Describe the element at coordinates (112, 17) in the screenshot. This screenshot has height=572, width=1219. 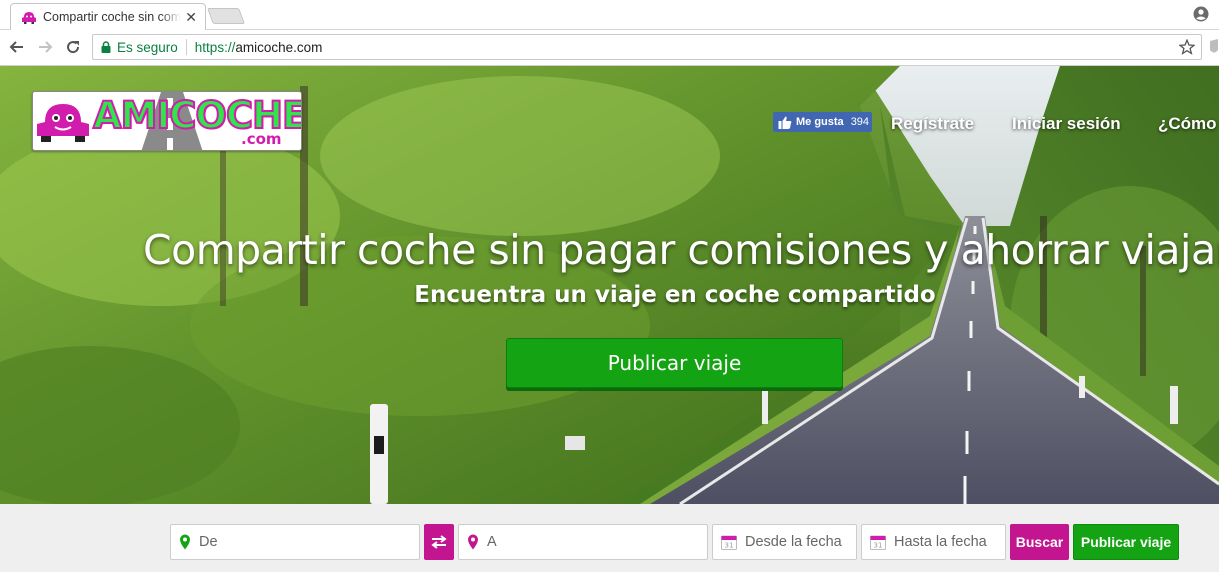
I see `tab-title: Compartir coche sin comisiones` at that location.